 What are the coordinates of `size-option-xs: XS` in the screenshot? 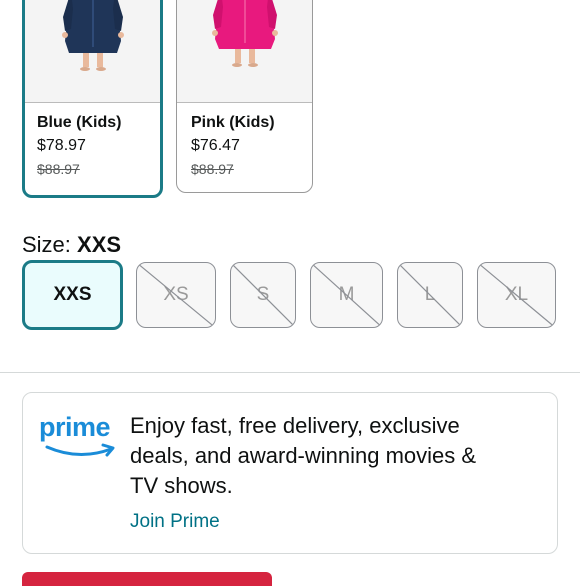 It's located at (176, 295).